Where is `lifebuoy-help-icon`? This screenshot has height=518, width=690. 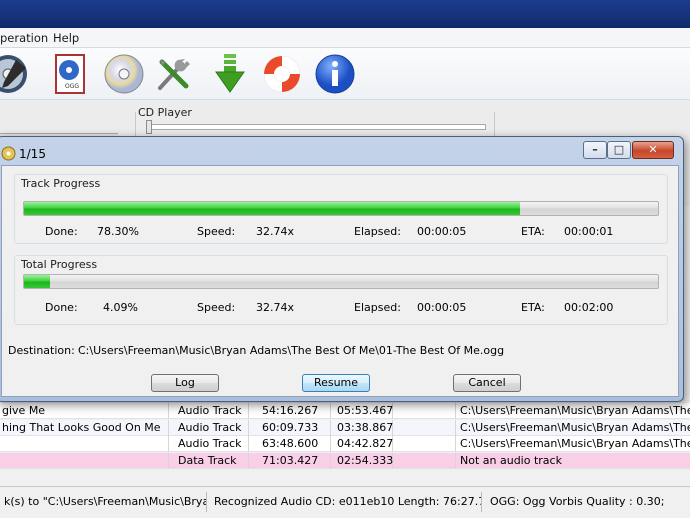
lifebuoy-help-icon is located at coordinates (282, 74).